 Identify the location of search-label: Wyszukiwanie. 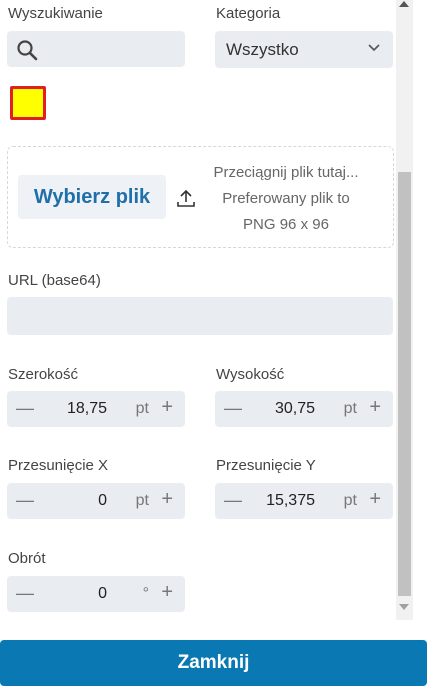
(55, 13).